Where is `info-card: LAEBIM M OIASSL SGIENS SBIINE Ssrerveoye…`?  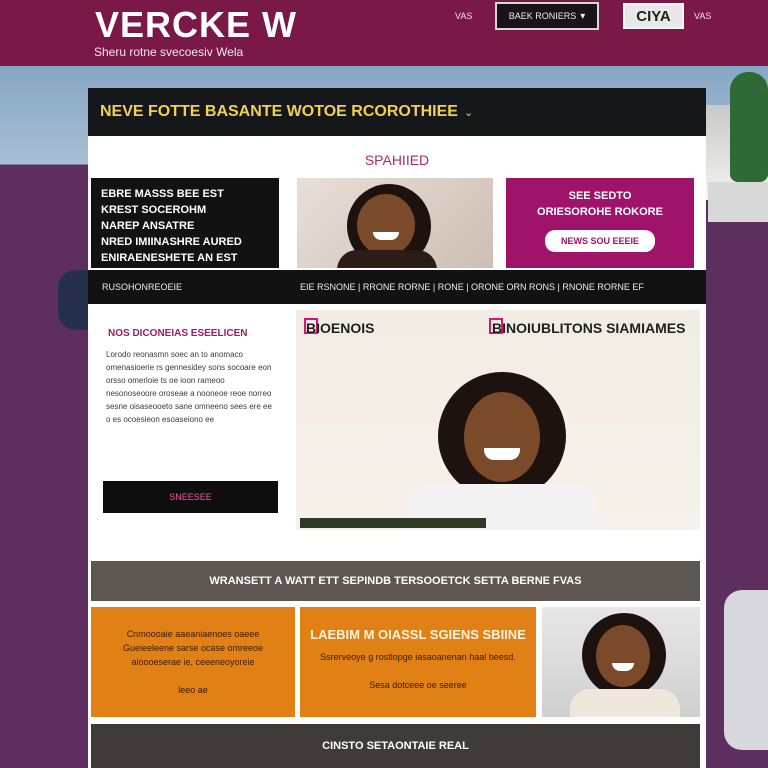 info-card: LAEBIM M OIASSL SGIENS SBIINE Ssrerveoye… is located at coordinates (418, 662).